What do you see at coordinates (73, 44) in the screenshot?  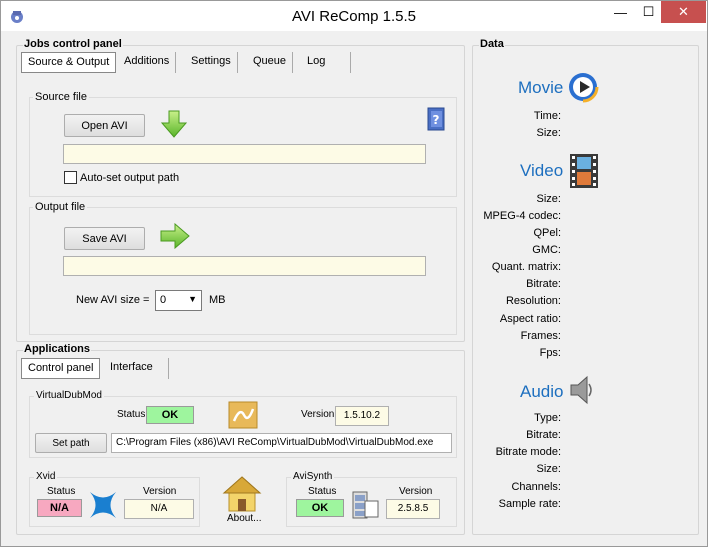 I see `jobs-panel-title: Jobs control panel` at bounding box center [73, 44].